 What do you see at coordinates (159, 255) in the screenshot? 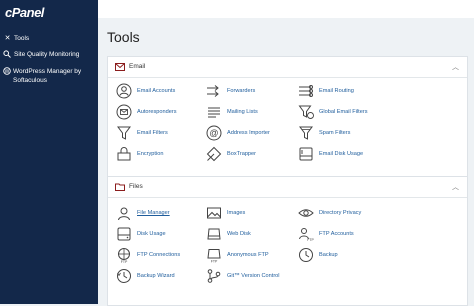
I see `tool-label: FTP Connections` at bounding box center [159, 255].